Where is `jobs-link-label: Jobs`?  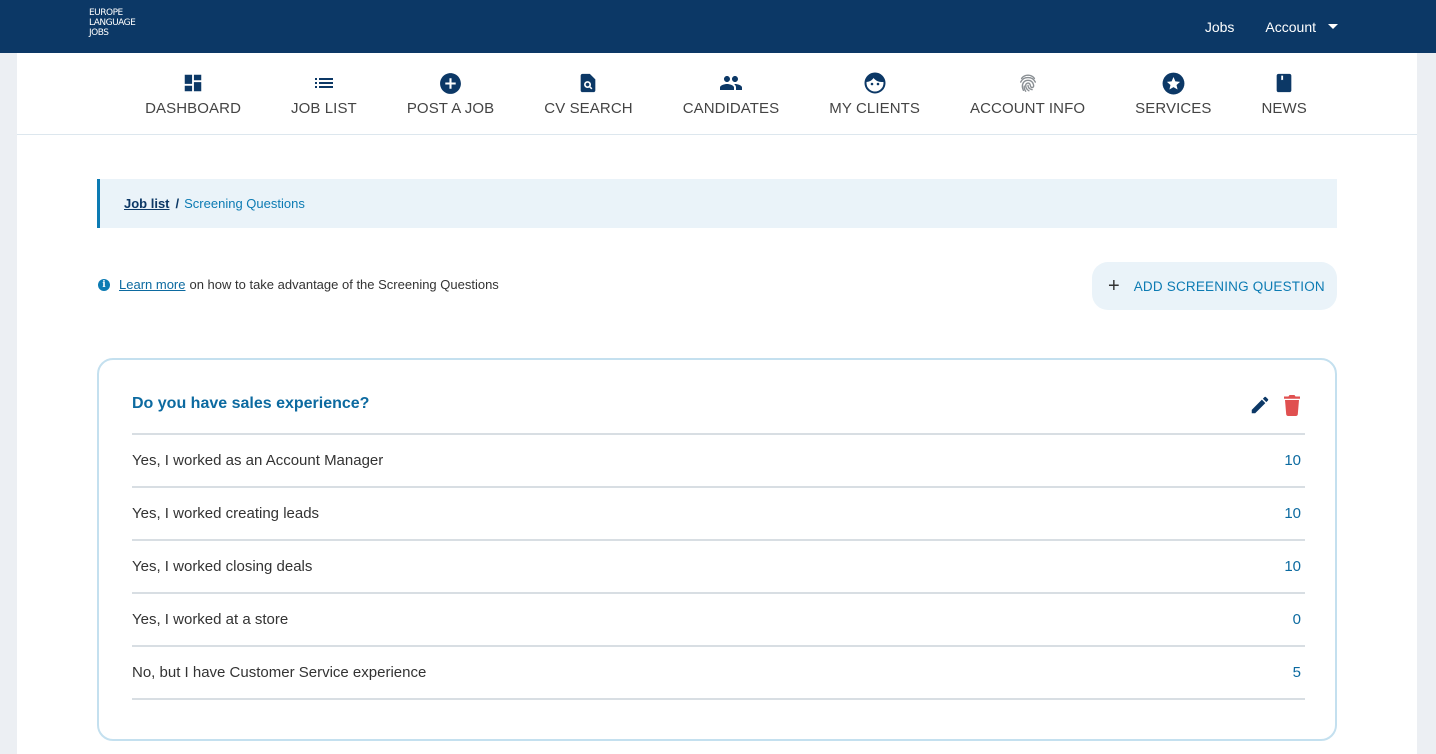
jobs-link-label: Jobs is located at coordinates (1219, 26).